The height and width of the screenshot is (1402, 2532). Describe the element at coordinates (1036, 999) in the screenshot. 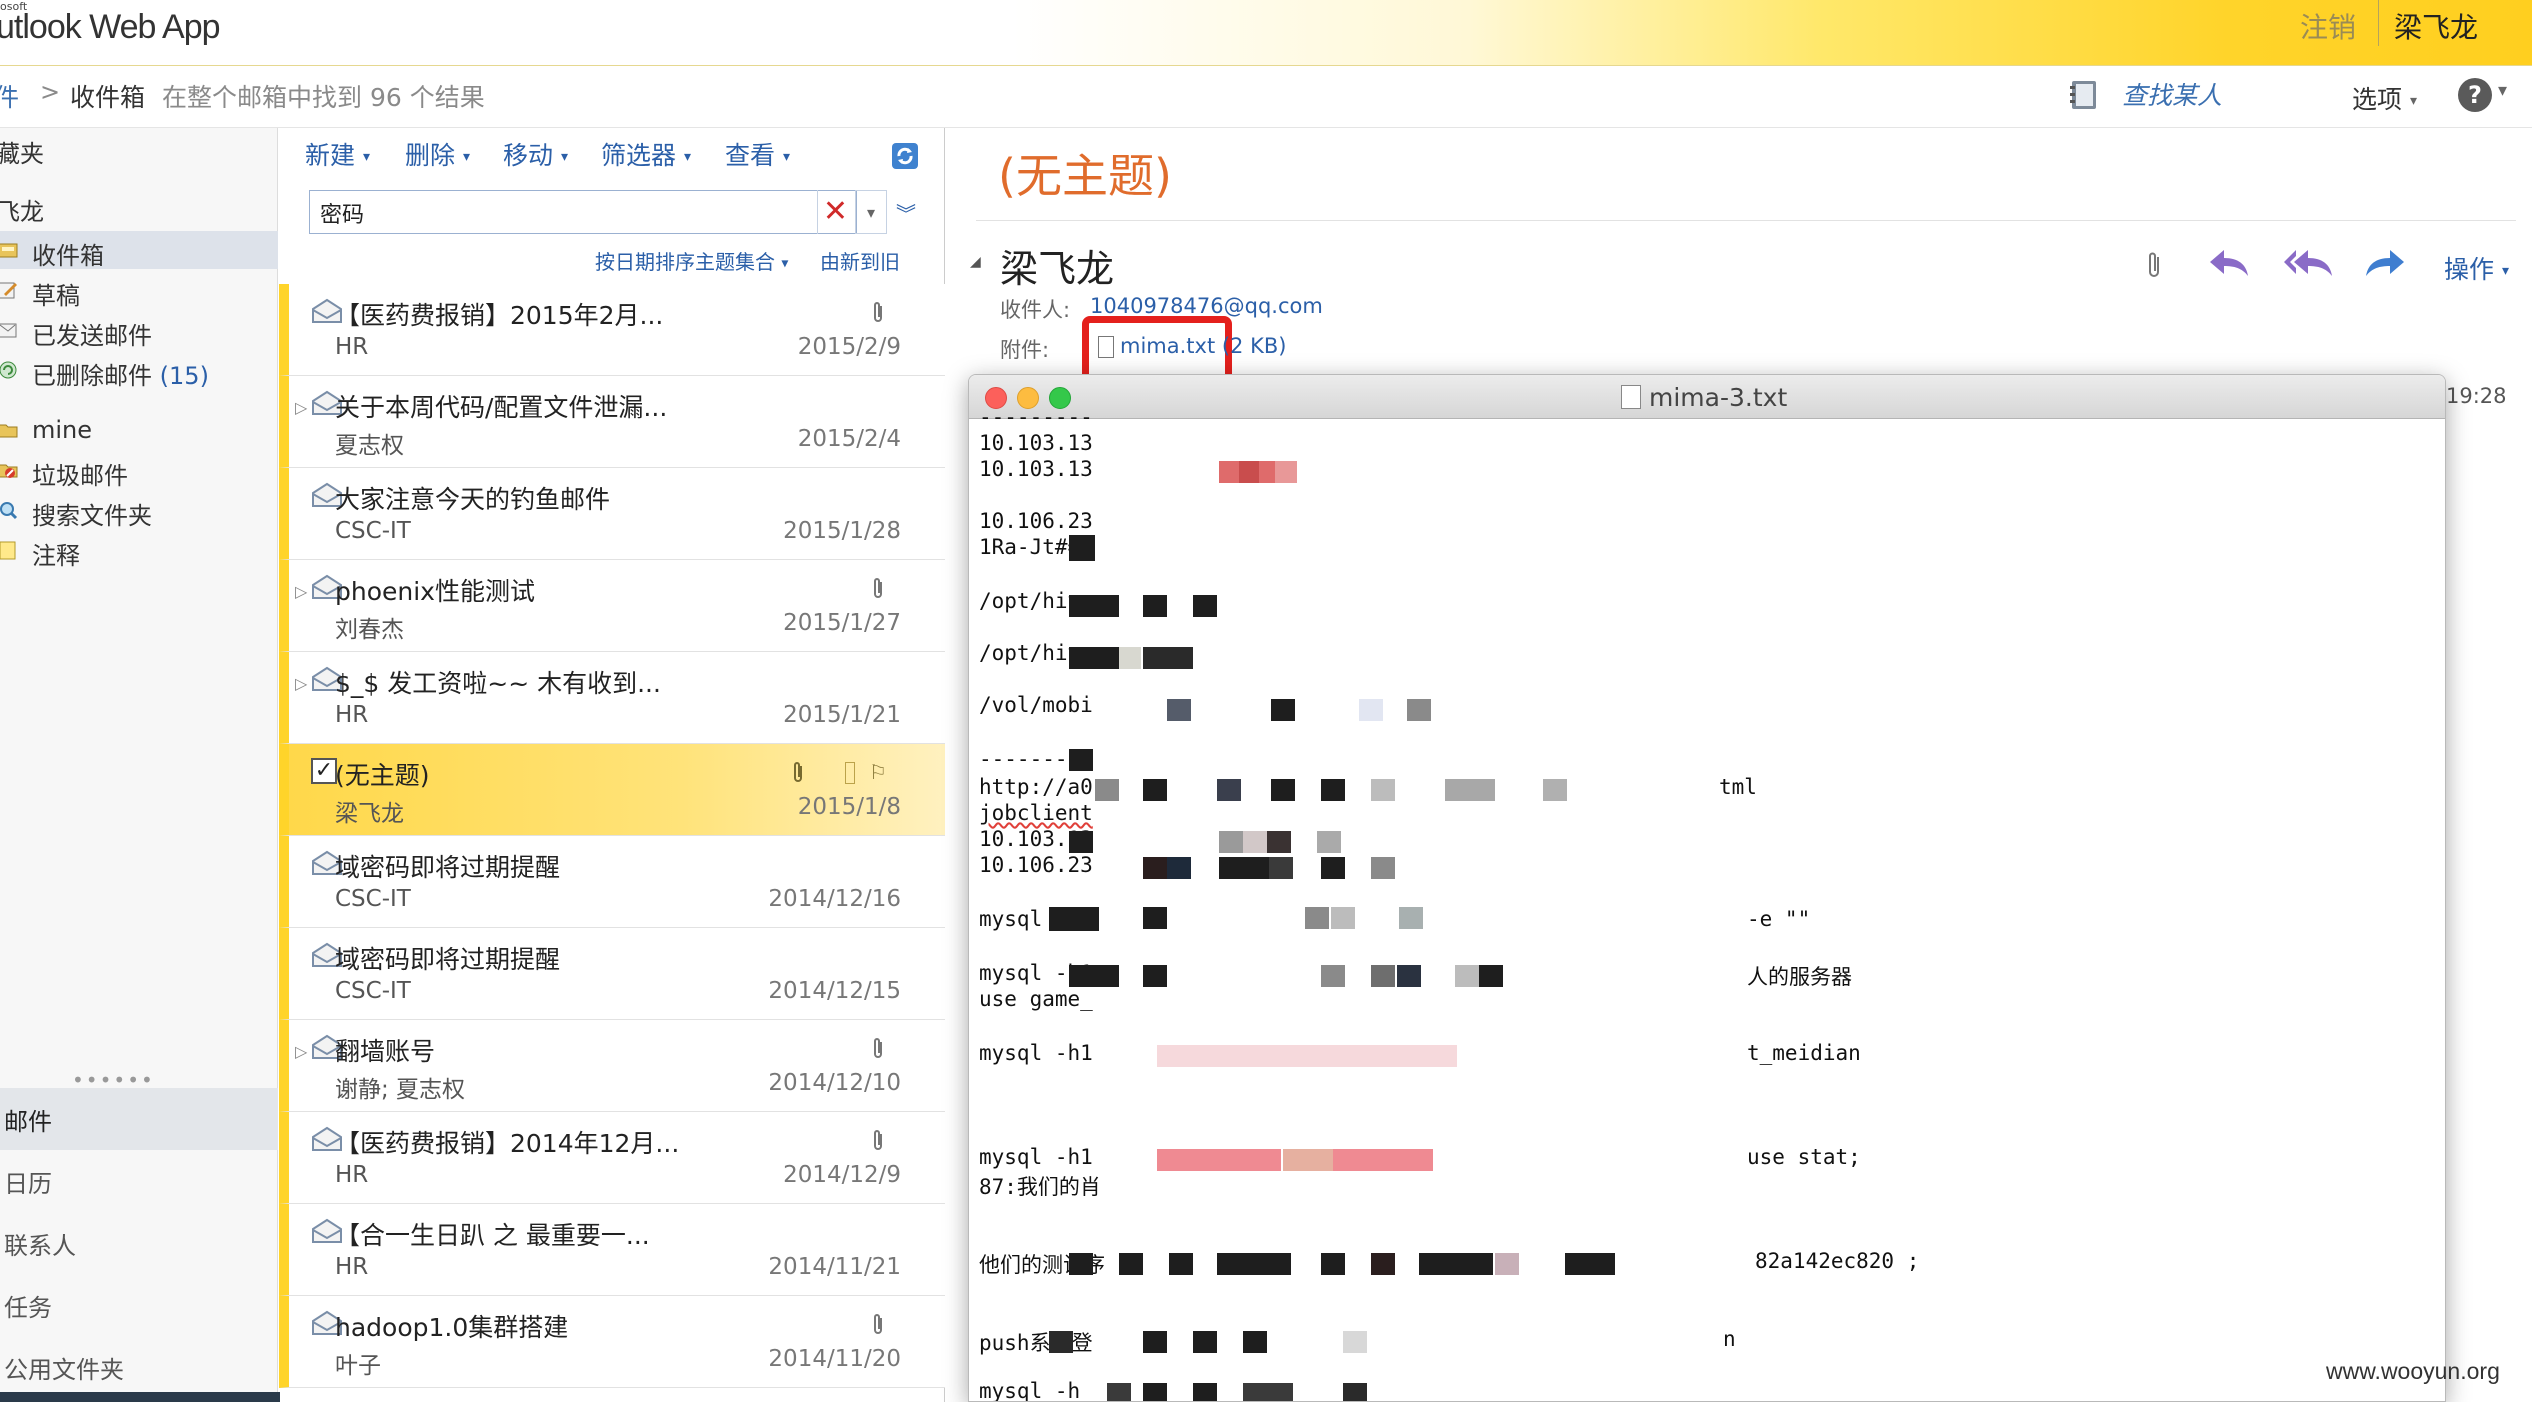

I see `text-line: use game_` at that location.